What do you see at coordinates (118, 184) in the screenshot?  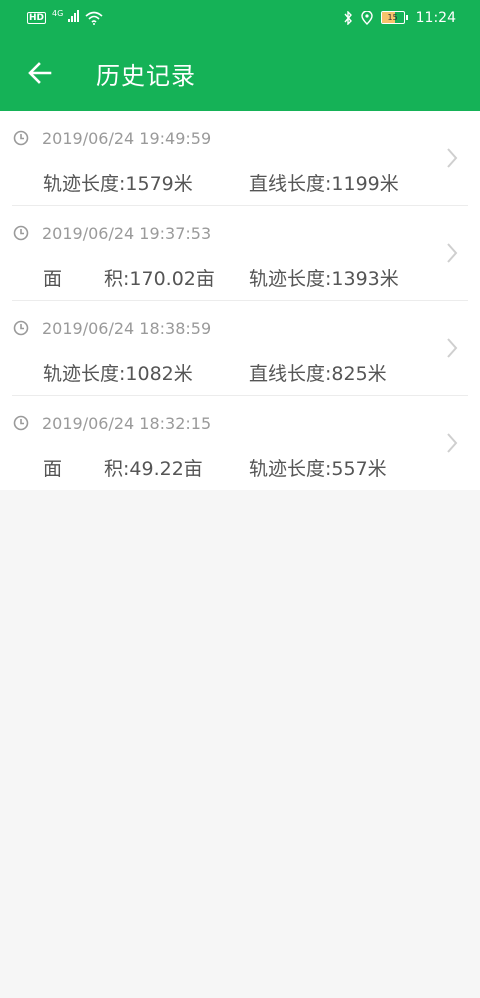 I see `track-length: 轨迹长度:1579米` at bounding box center [118, 184].